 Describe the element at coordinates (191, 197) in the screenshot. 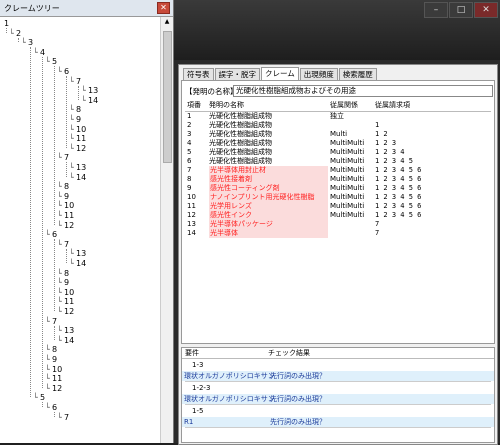

I see `claim-no: 10` at that location.